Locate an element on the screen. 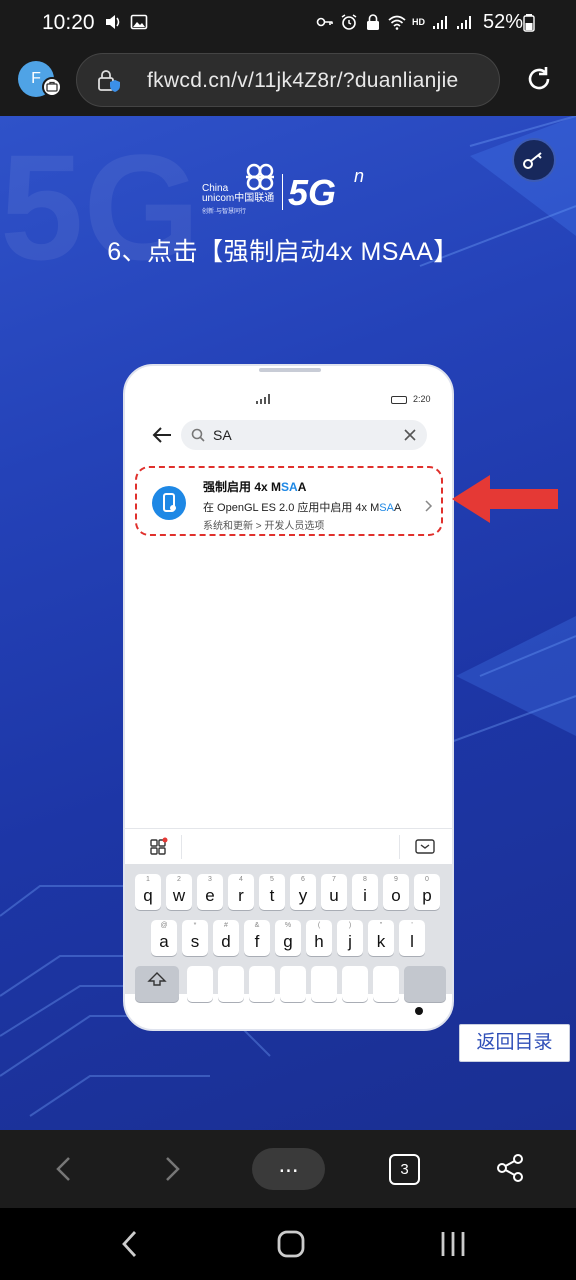 Image resolution: width=576 pixels, height=1280 pixels. key-u: 7u is located at coordinates (334, 892).